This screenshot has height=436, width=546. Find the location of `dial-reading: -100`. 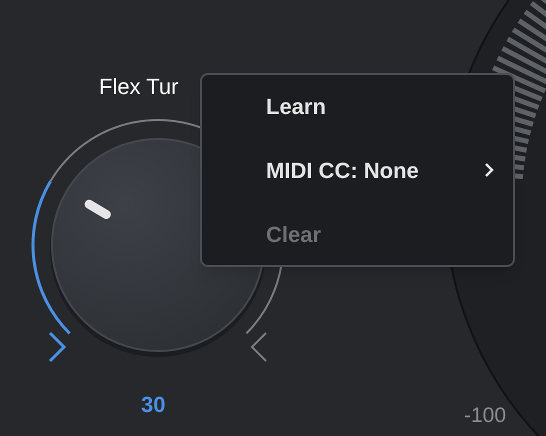

dial-reading: -100 is located at coordinates (485, 416).